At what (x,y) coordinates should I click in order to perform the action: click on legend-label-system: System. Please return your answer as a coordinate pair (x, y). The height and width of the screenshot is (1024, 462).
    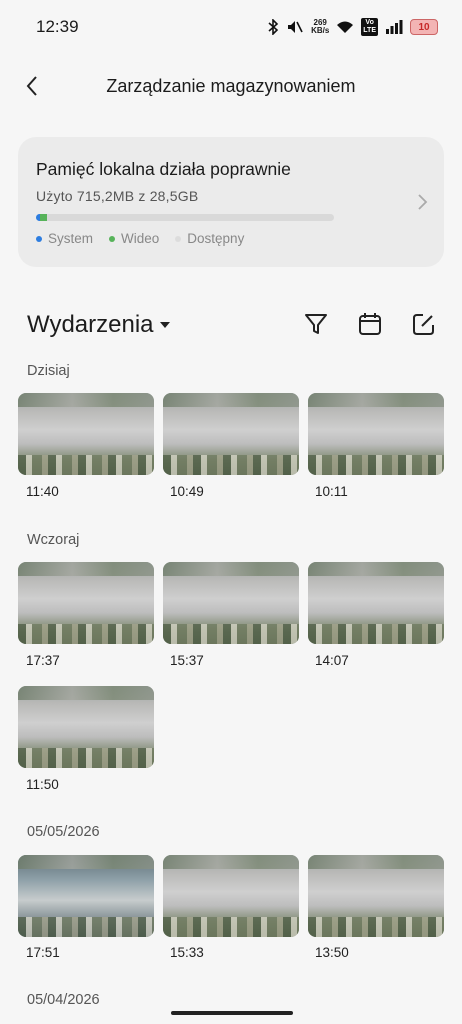
    Looking at the image, I should click on (71, 238).